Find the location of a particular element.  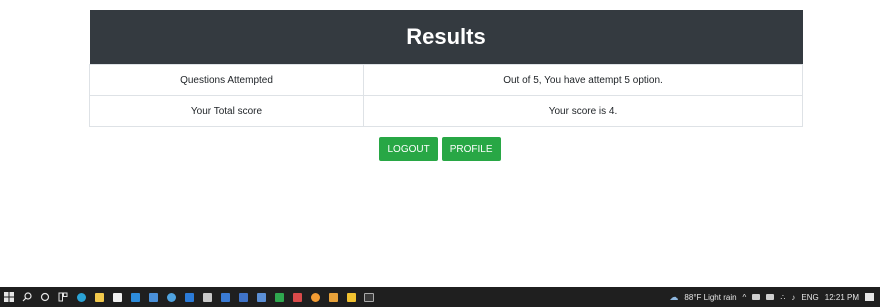

notification-icon is located at coordinates (869, 297).